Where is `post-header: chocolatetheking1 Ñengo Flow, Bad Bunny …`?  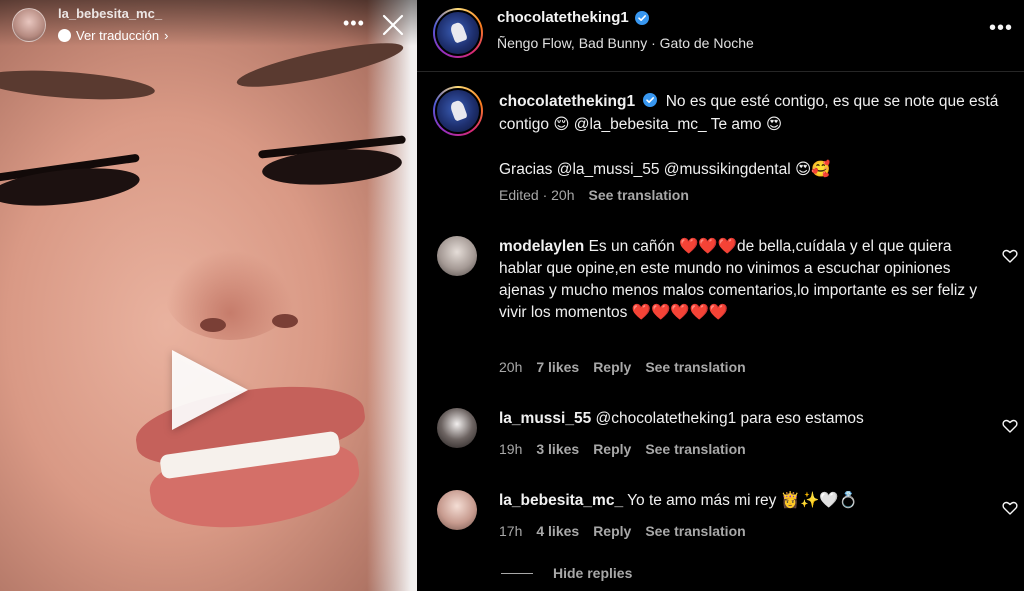
post-header: chocolatetheking1 Ñengo Flow, Bad Bunny … is located at coordinates (720, 36).